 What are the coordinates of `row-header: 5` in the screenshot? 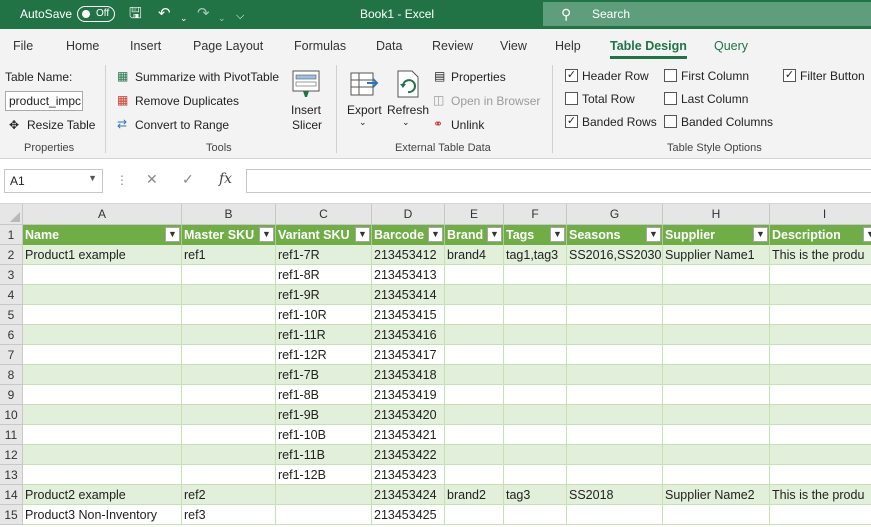 It's located at (11, 315).